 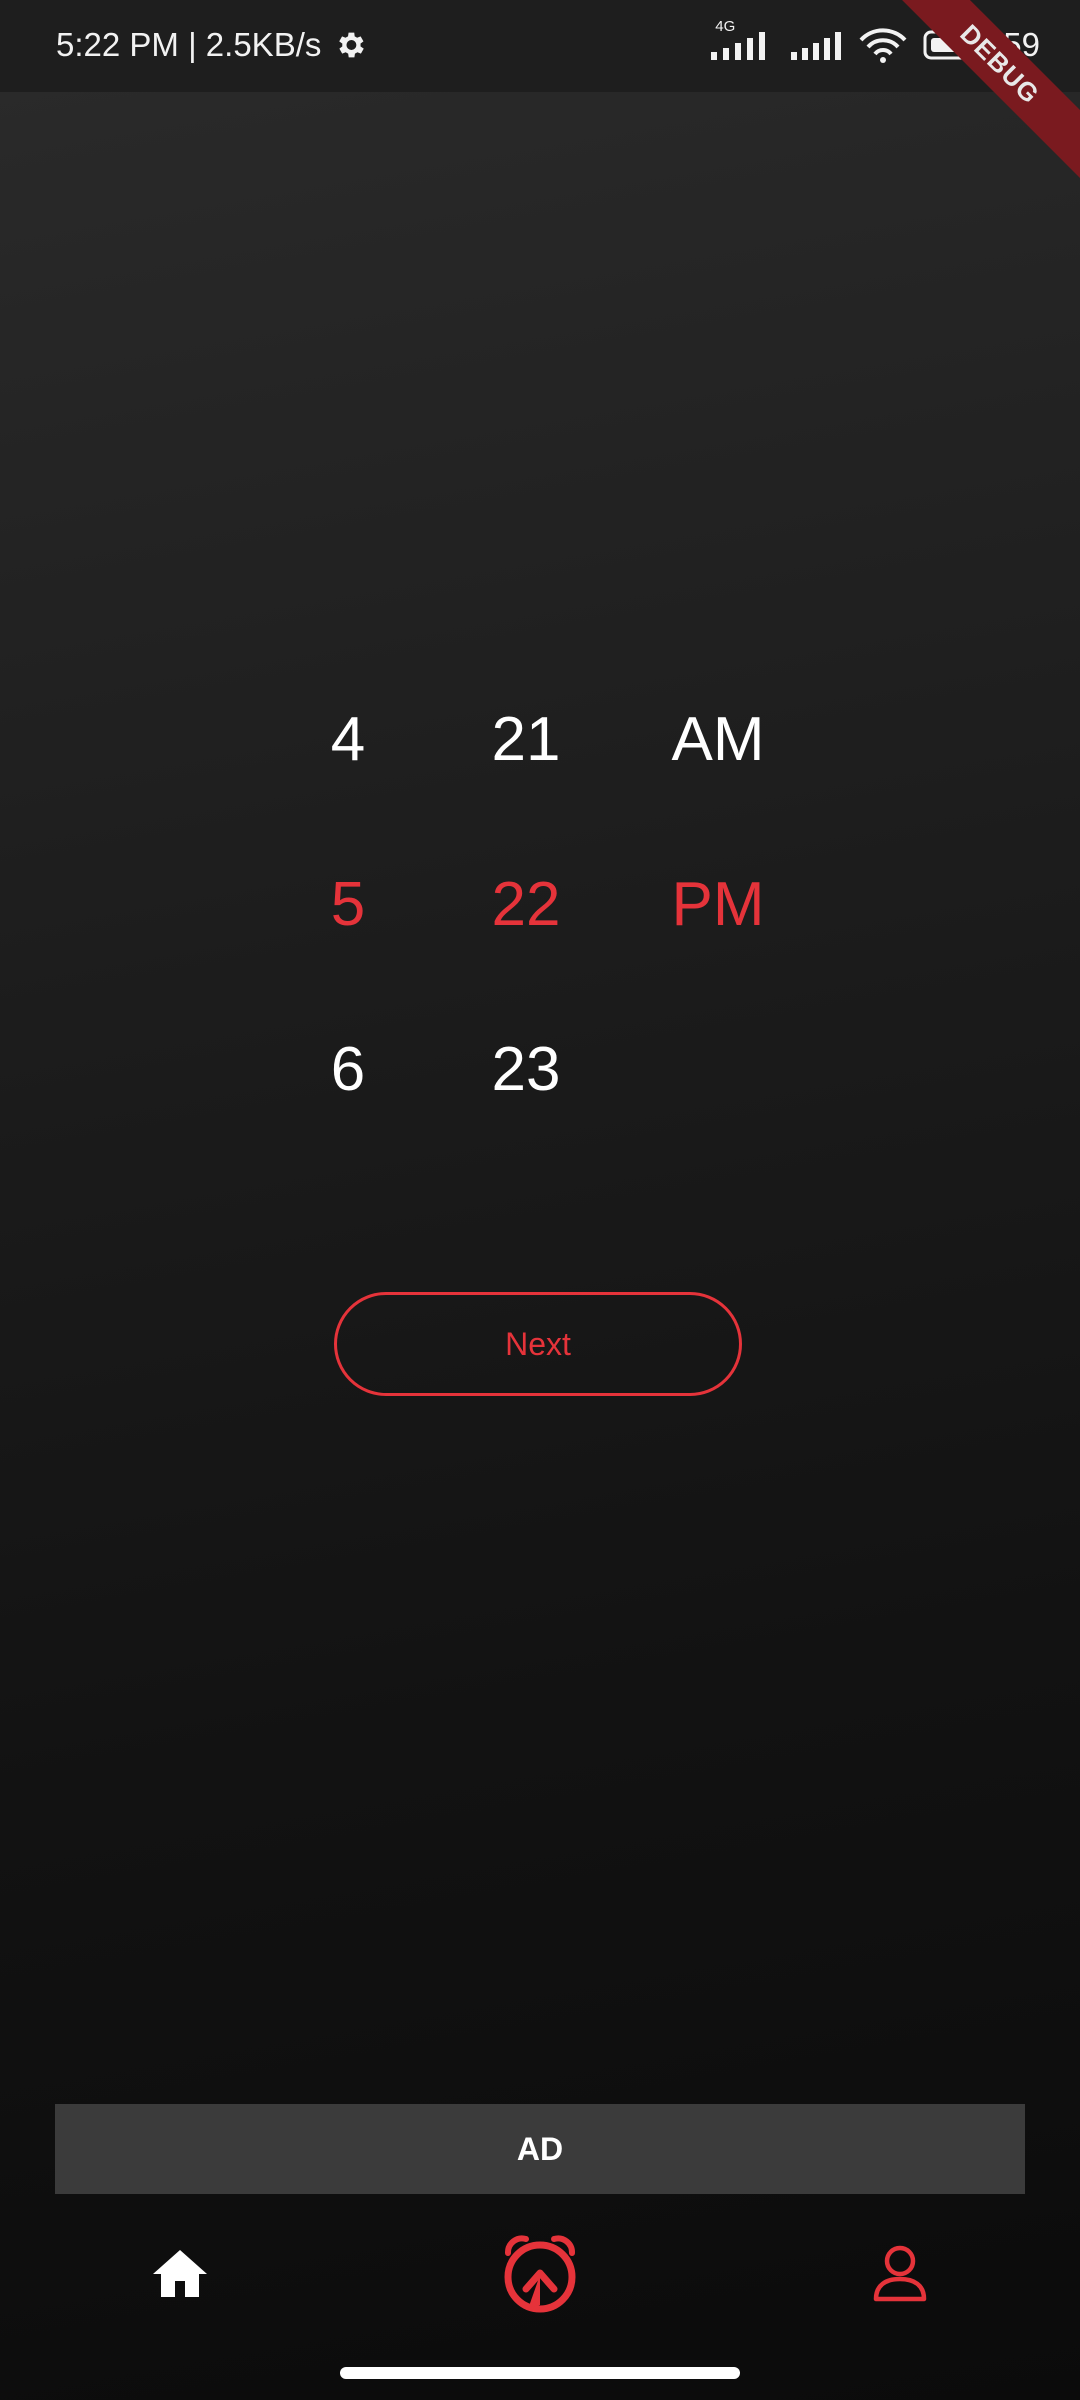 What do you see at coordinates (816, 45) in the screenshot?
I see `signal-icon` at bounding box center [816, 45].